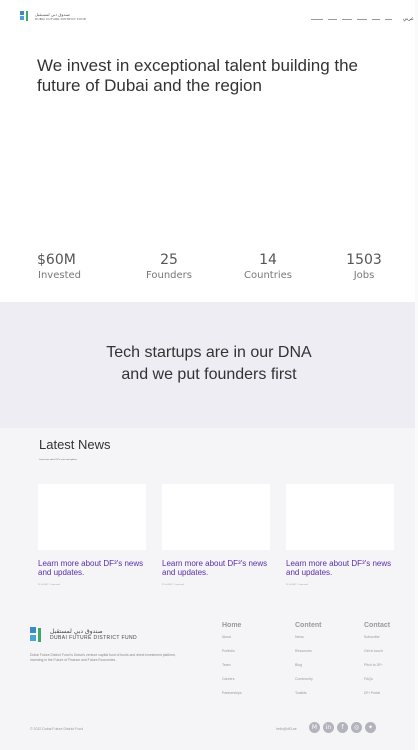 The width and height of the screenshot is (418, 750). I want to click on medium-icon: M, so click(314, 727).